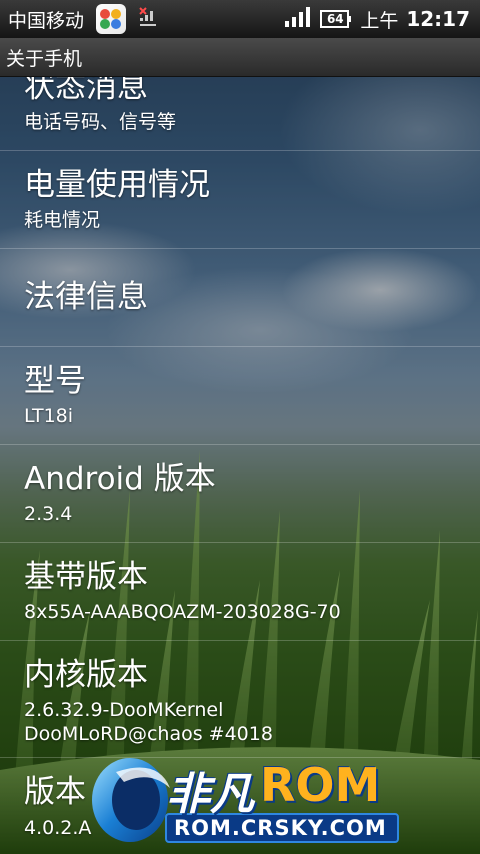 The width and height of the screenshot is (480, 854). Describe the element at coordinates (240, 298) in the screenshot. I see `list-item-legal: 法律信息` at that location.